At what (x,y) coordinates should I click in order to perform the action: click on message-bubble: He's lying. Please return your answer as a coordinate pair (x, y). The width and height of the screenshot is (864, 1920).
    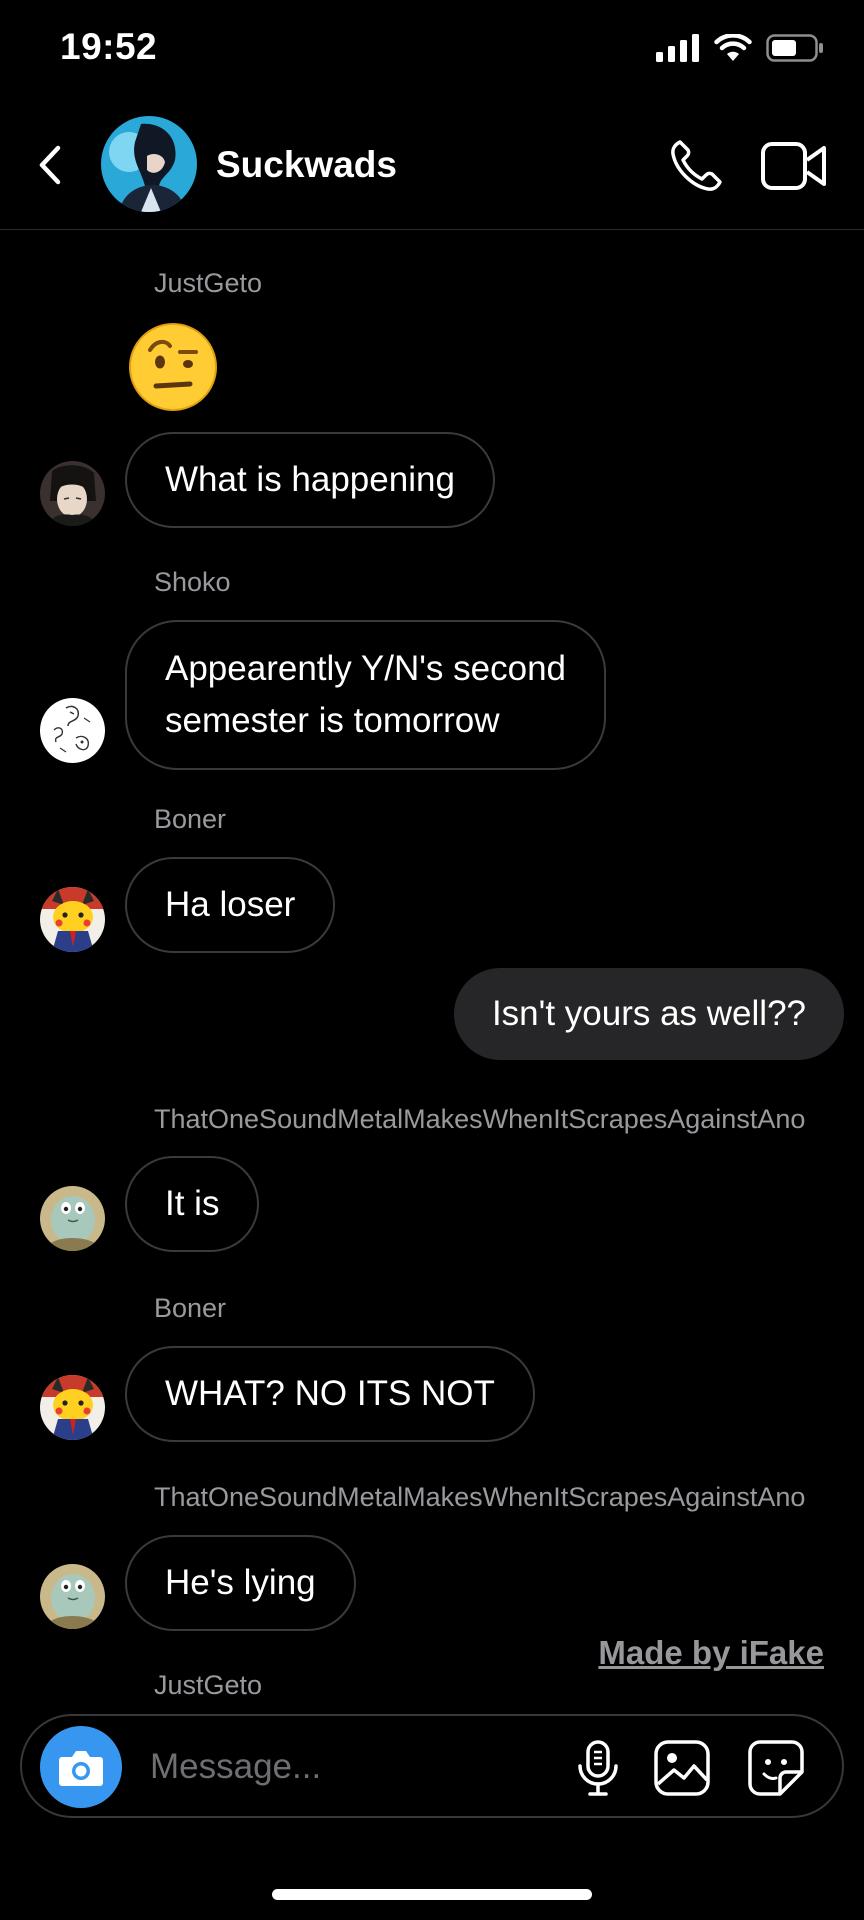
    Looking at the image, I should click on (240, 1583).